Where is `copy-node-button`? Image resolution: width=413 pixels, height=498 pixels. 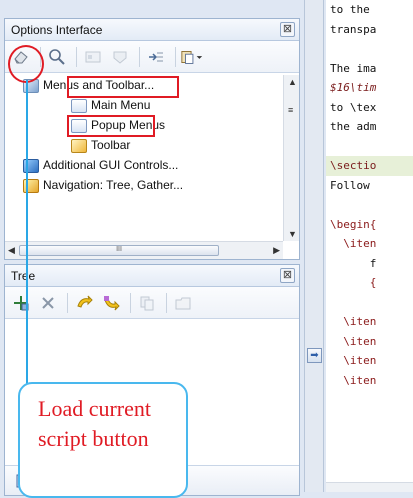 copy-node-button is located at coordinates (147, 303).